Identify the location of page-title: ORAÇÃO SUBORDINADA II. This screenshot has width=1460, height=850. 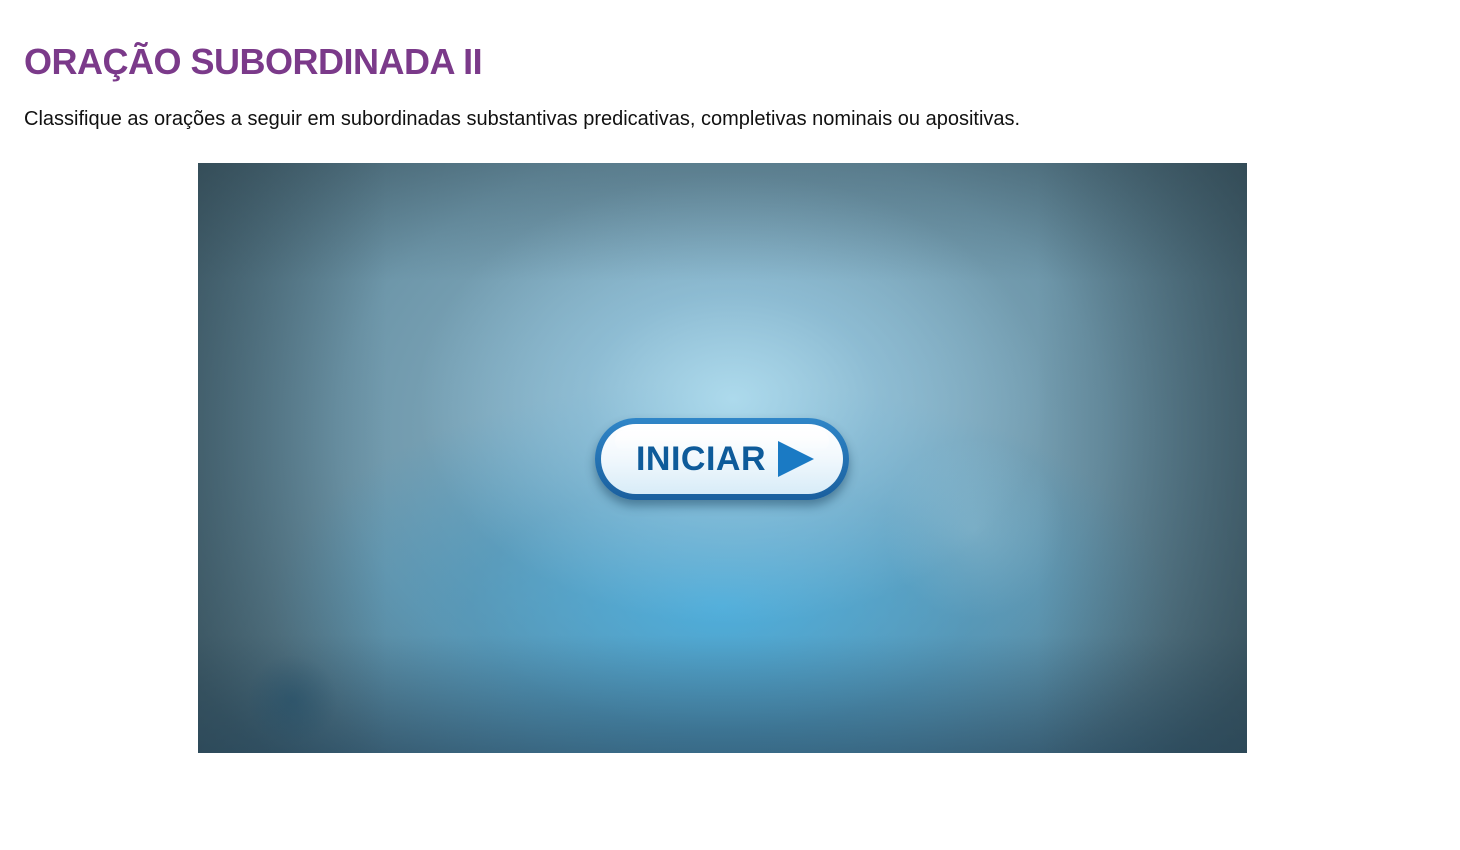
(253, 61).